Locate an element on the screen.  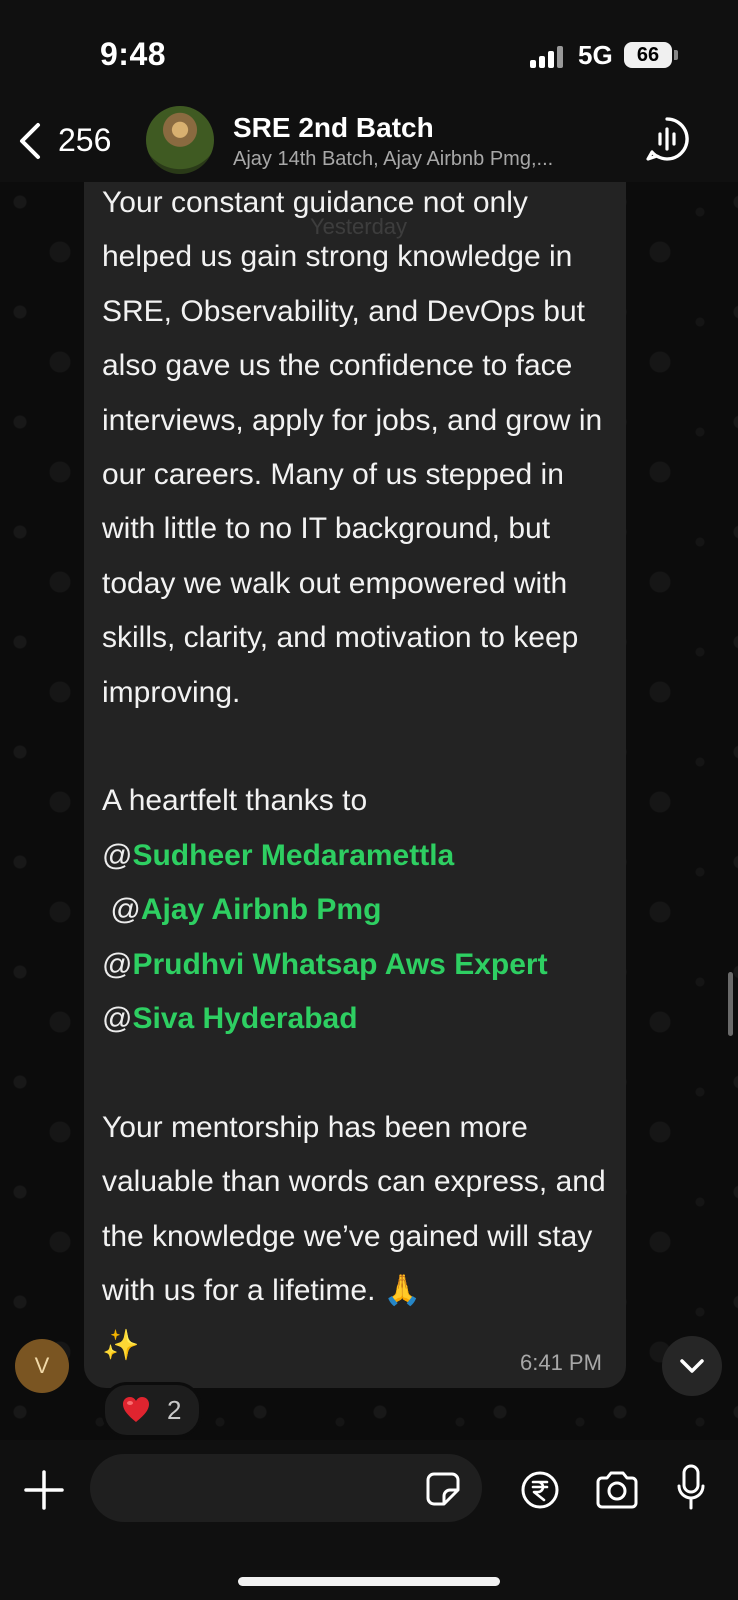
thanks-intro: A heartfelt thanks to is located at coordinates (235, 801).